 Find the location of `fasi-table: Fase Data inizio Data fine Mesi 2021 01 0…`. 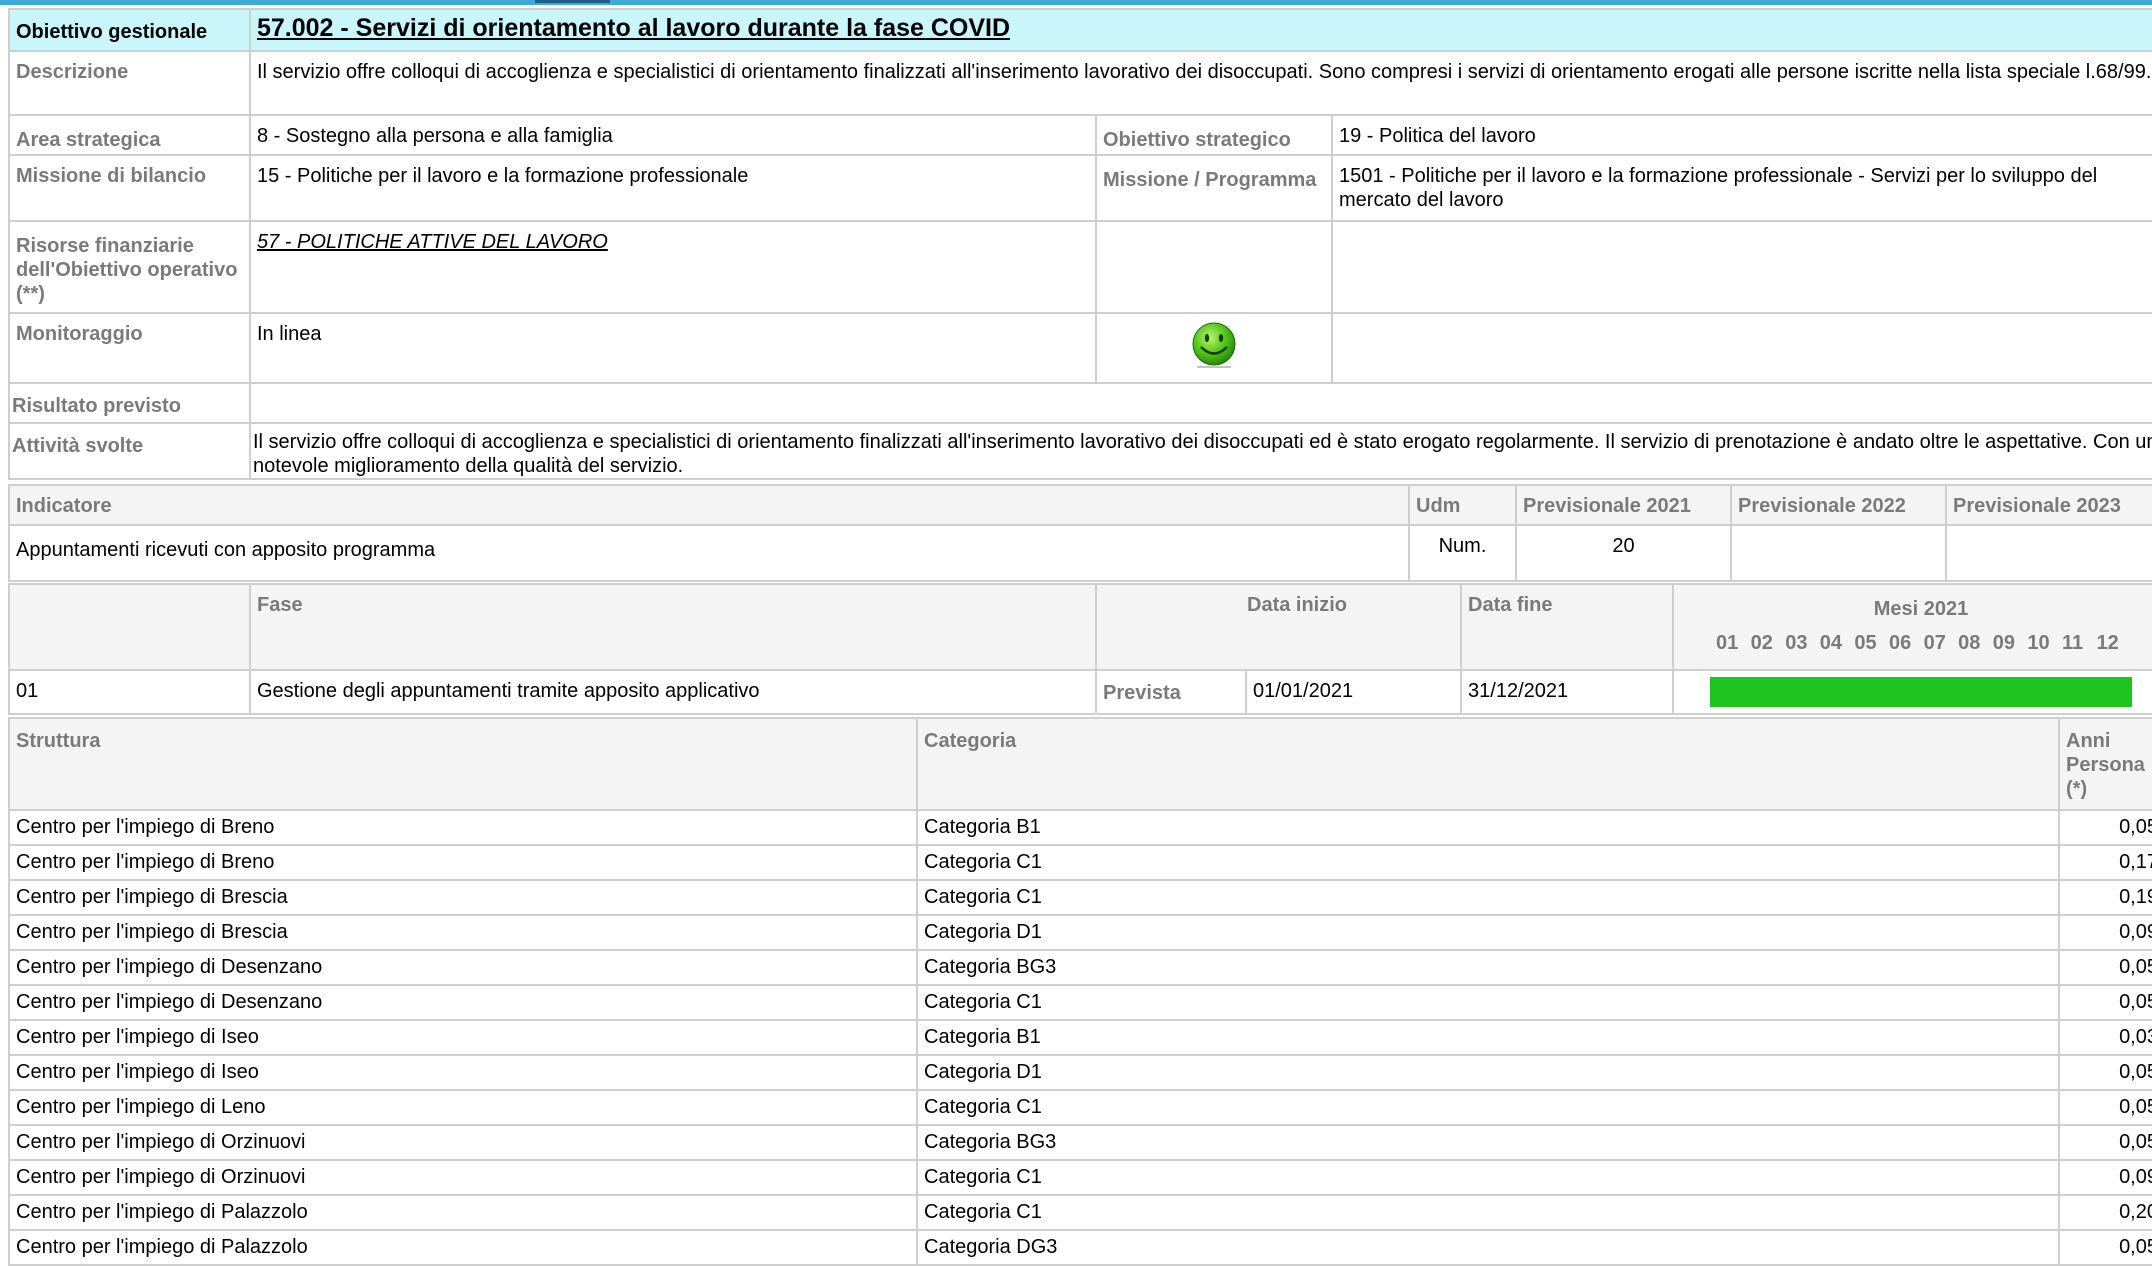

fasi-table: Fase Data inizio Data fine Mesi 2021 01 0… is located at coordinates (1080, 649).